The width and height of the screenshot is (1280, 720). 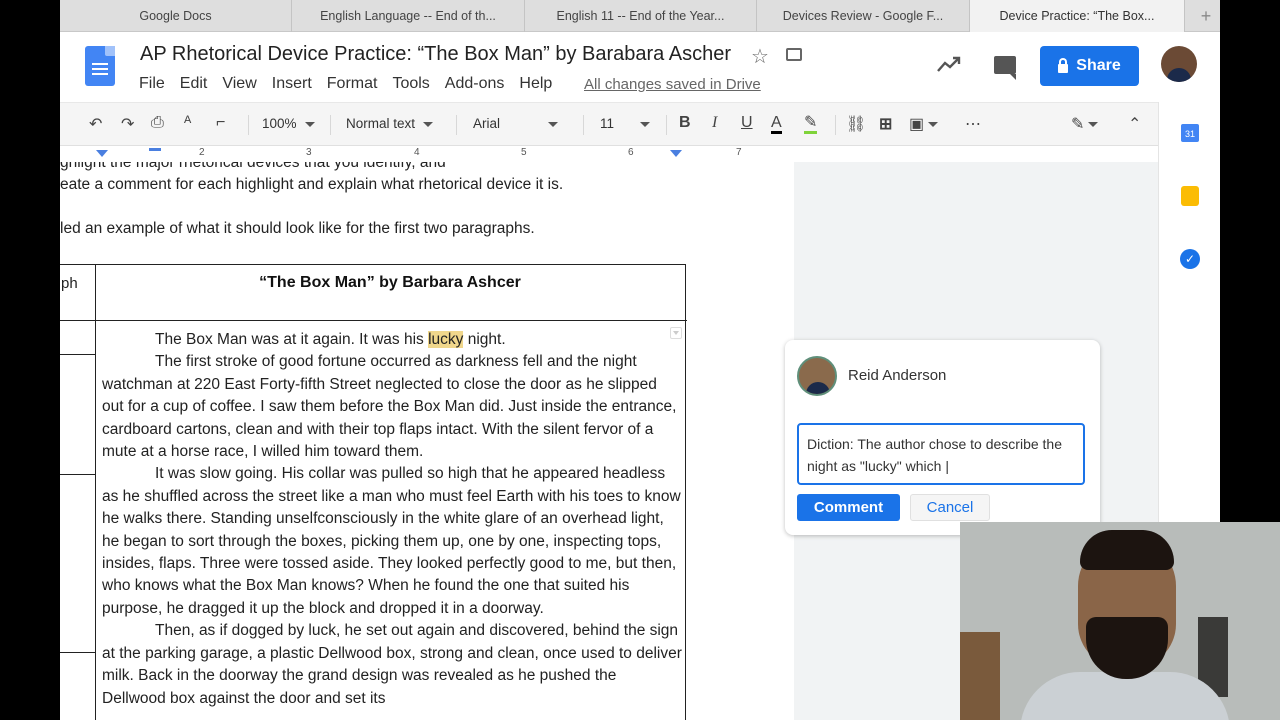 What do you see at coordinates (176, 16) in the screenshot?
I see `browser-tab: Google Docs` at bounding box center [176, 16].